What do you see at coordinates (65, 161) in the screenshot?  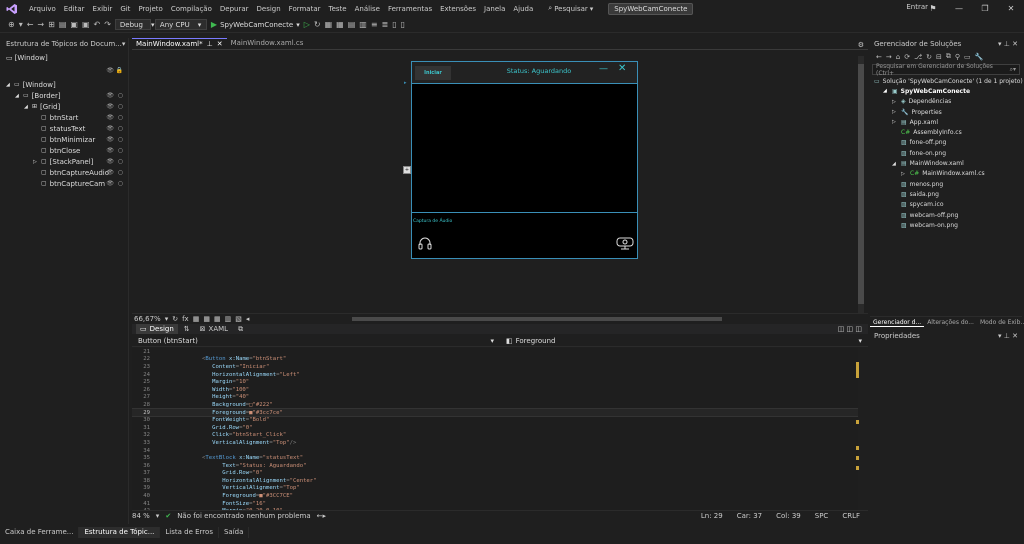 I see `outline-item: ▷ ▢ [StackPanel] 👁 ○` at bounding box center [65, 161].